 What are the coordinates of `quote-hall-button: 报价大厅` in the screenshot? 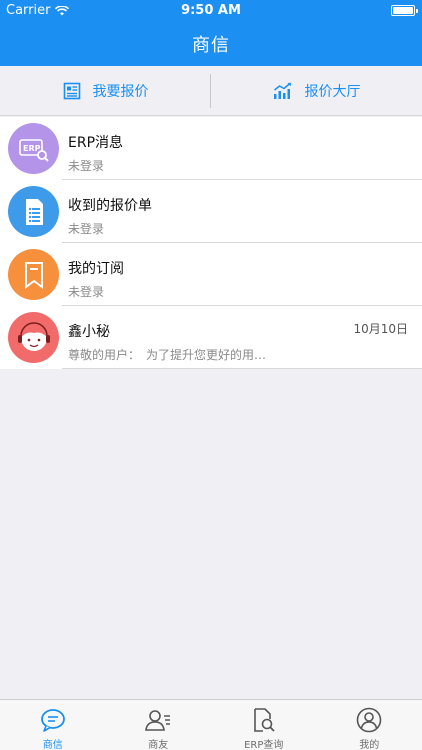 It's located at (316, 91).